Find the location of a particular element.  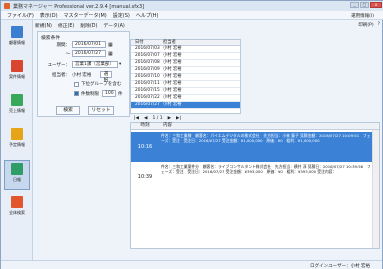

subordinate-row: 下位グループを含む is located at coordinates (97, 84).